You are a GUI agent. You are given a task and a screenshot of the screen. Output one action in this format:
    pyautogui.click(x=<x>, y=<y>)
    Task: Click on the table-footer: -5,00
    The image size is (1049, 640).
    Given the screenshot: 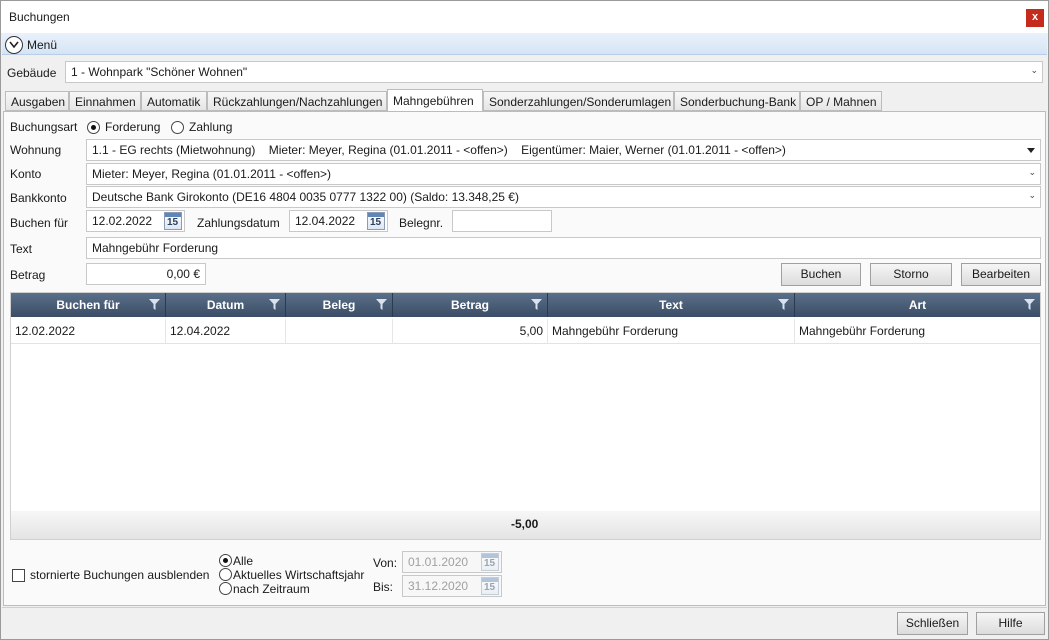 What is the action you would take?
    pyautogui.click(x=525, y=525)
    